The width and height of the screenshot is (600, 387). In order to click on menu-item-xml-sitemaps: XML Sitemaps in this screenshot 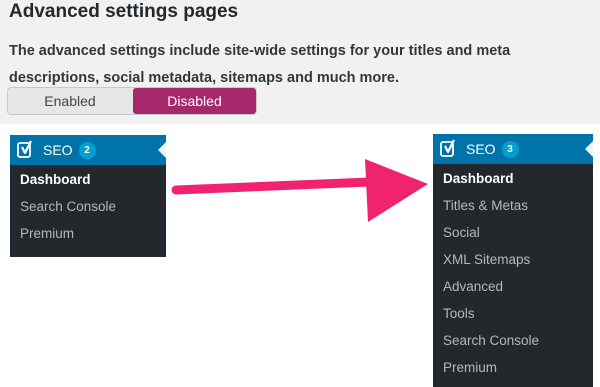, I will do `click(513, 259)`.